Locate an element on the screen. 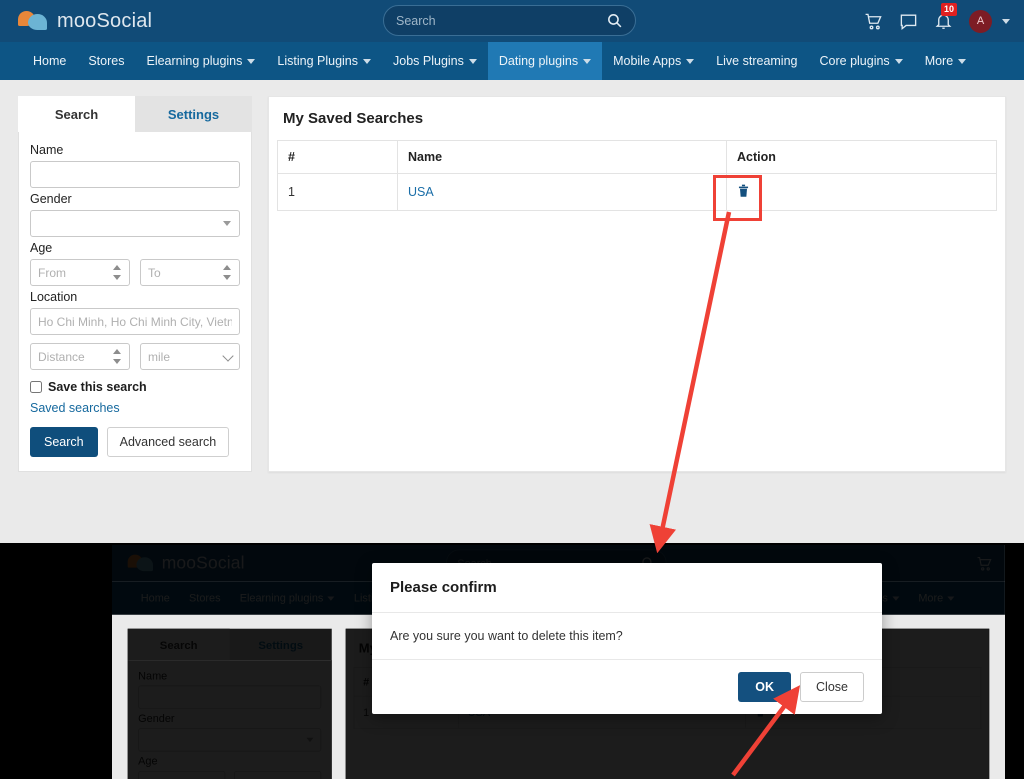  notifications-button: 10 is located at coordinates (946, 16).